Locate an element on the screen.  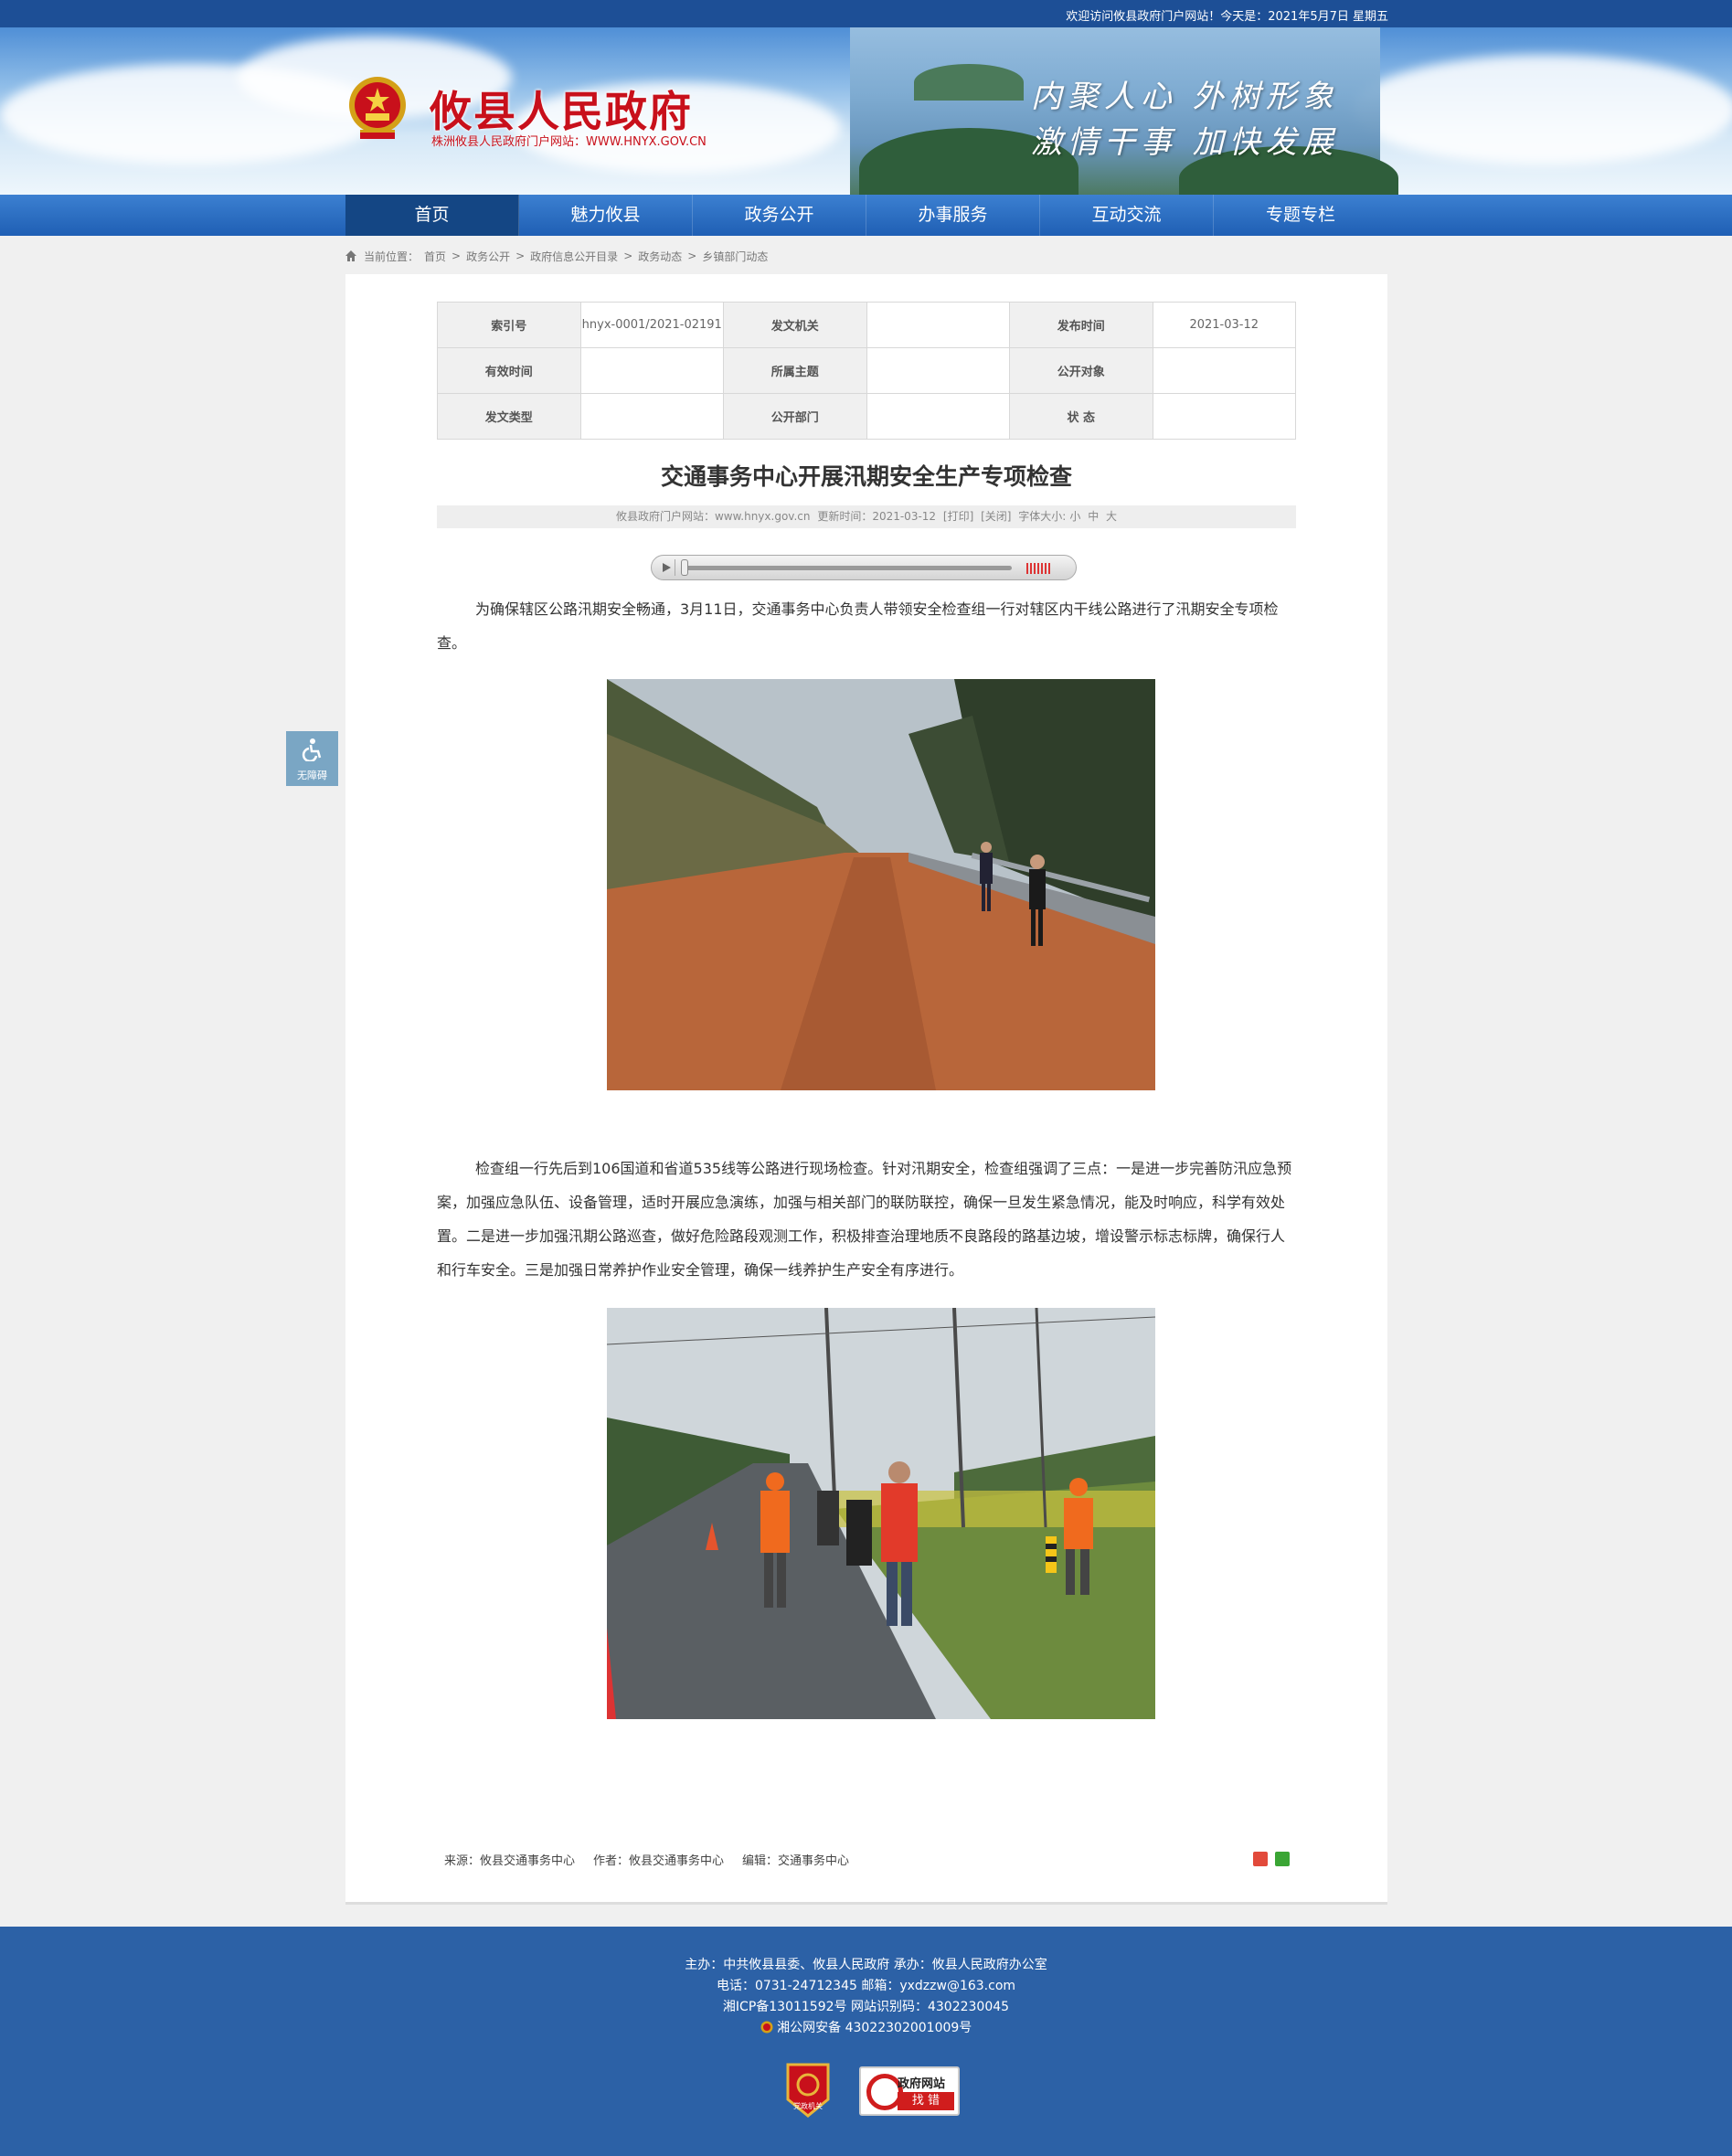
meta-status-label: 状 态 is located at coordinates (1081, 416).